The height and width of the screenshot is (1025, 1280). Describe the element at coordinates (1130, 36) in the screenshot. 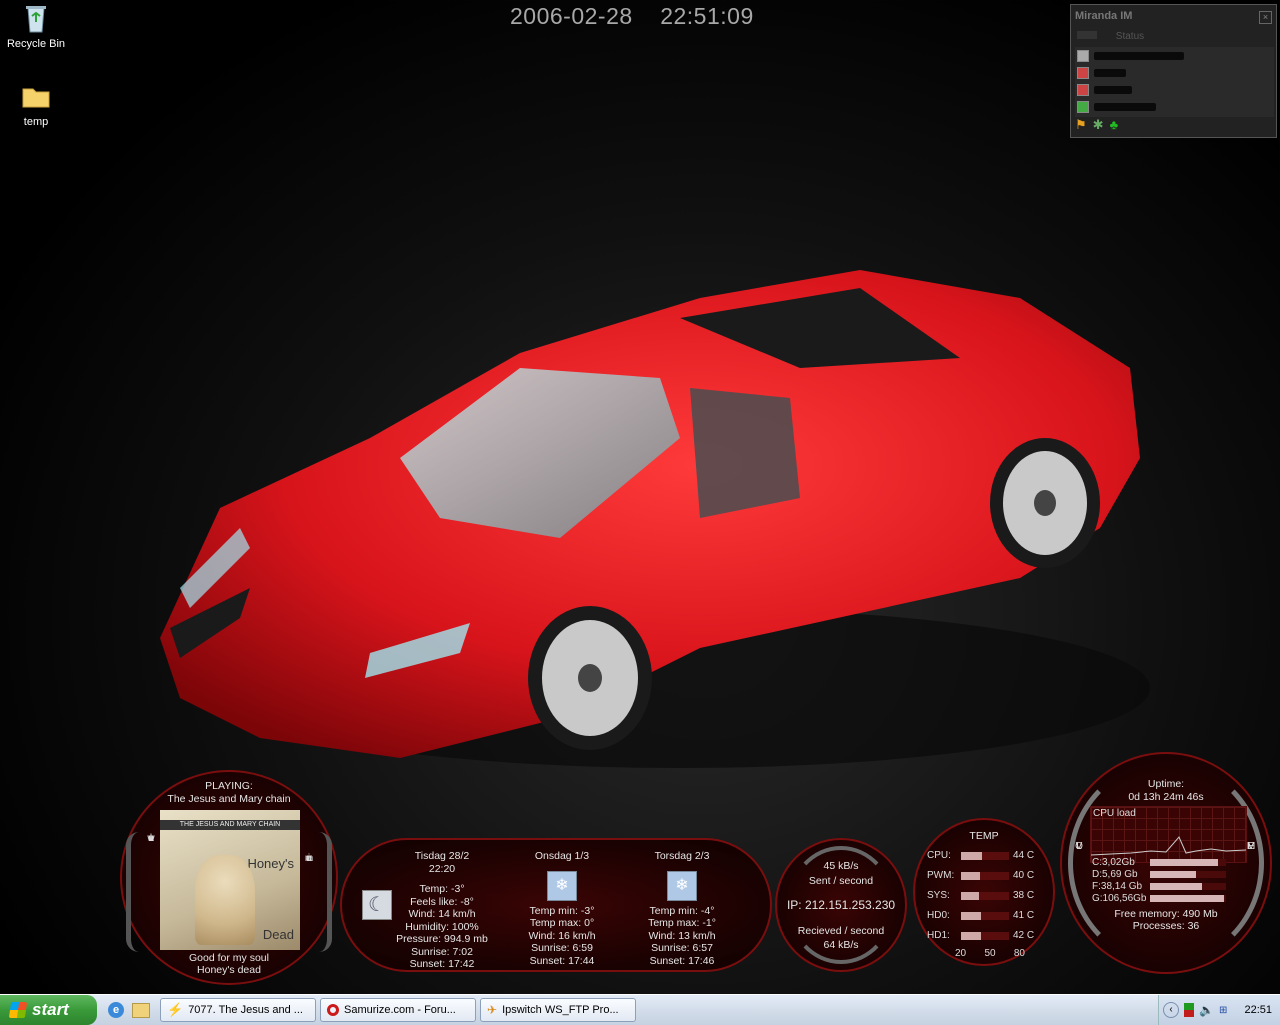

I see `status-label: Status` at that location.